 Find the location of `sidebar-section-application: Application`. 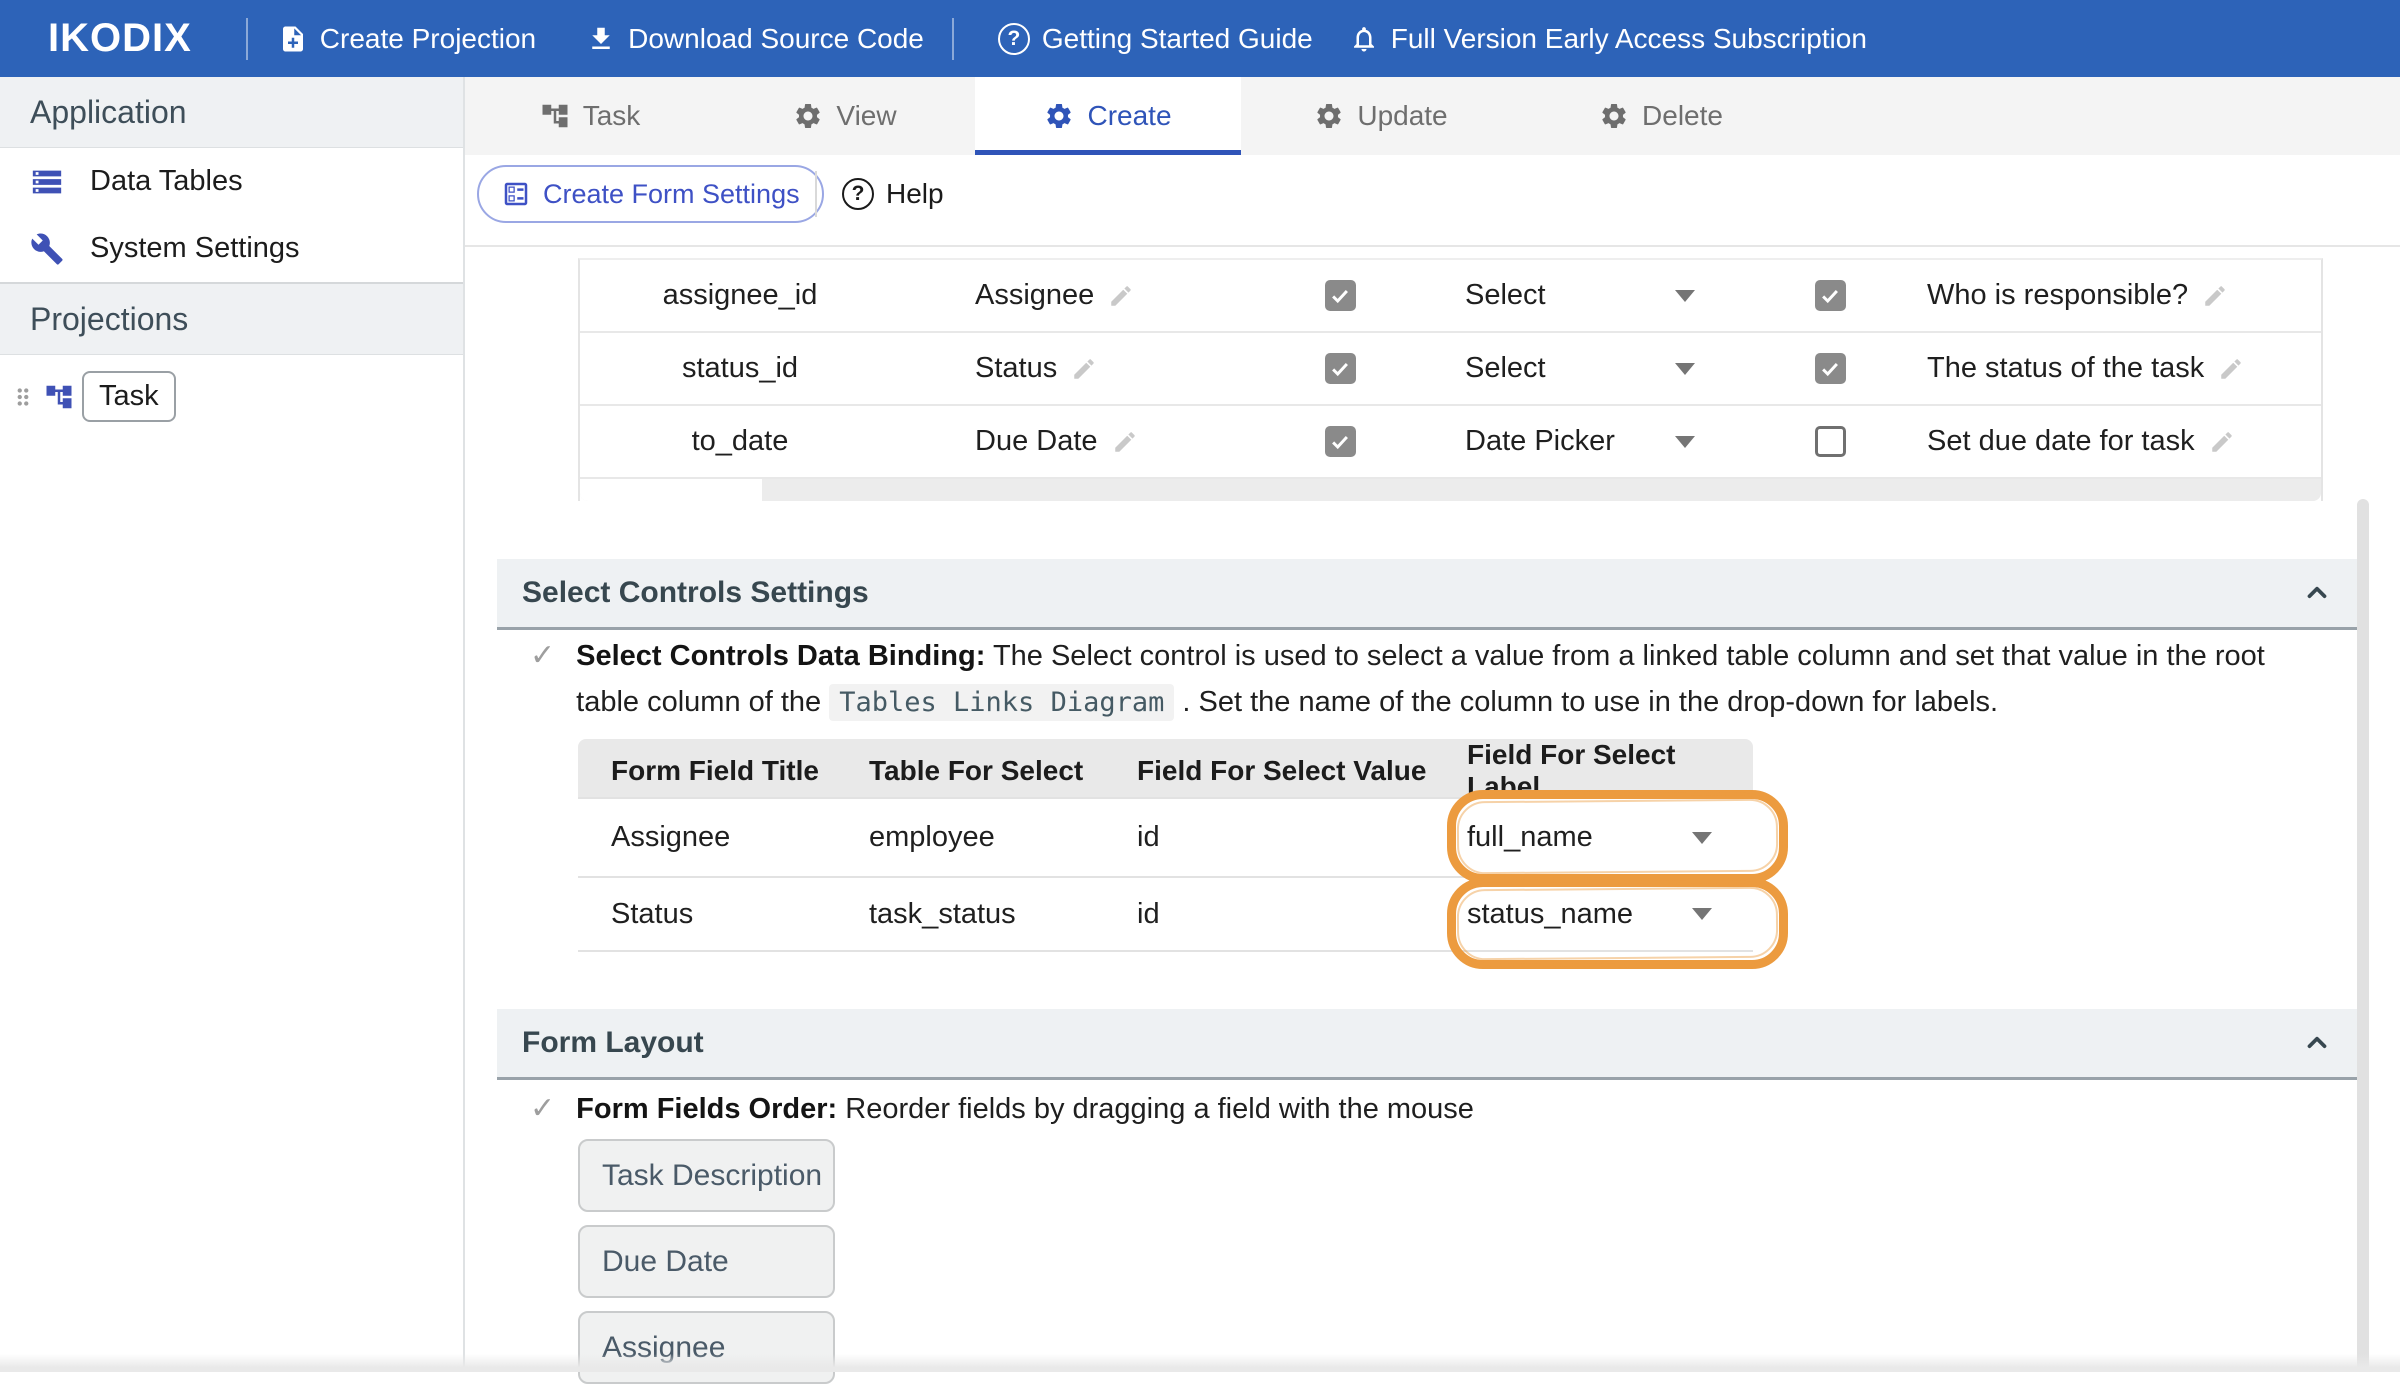

sidebar-section-application: Application is located at coordinates (231, 112).